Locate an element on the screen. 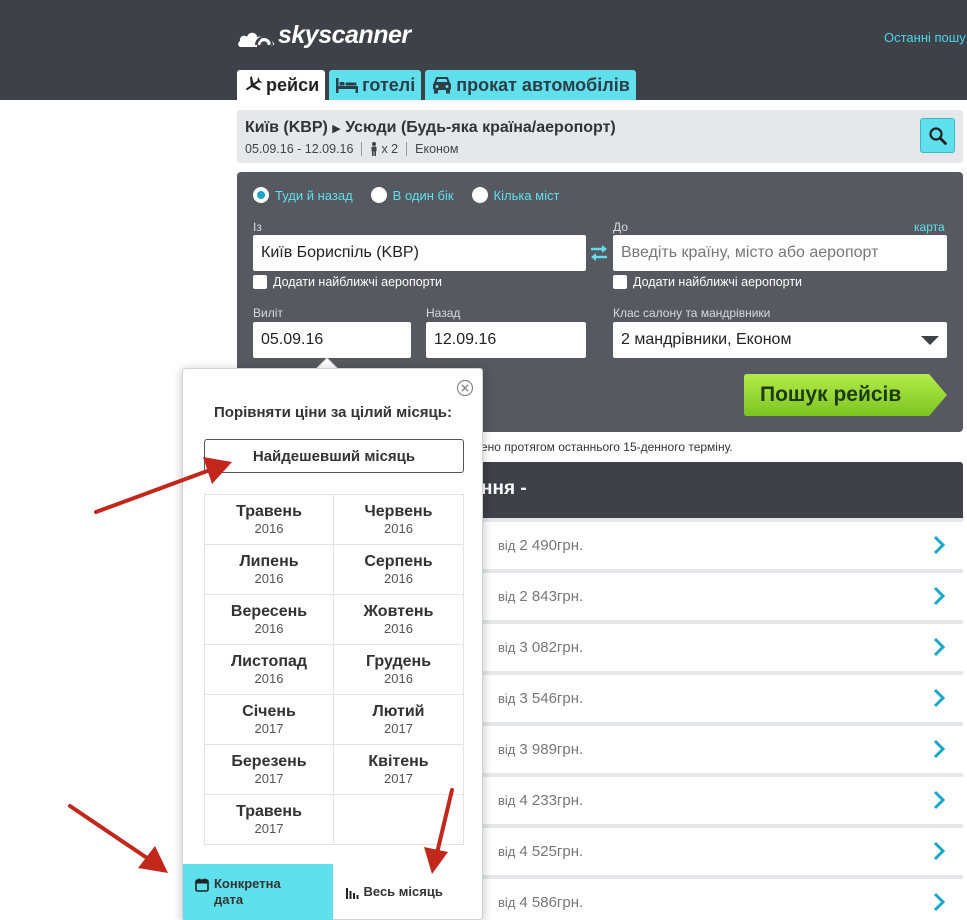  result-price: від 4 525грн. is located at coordinates (540, 851).